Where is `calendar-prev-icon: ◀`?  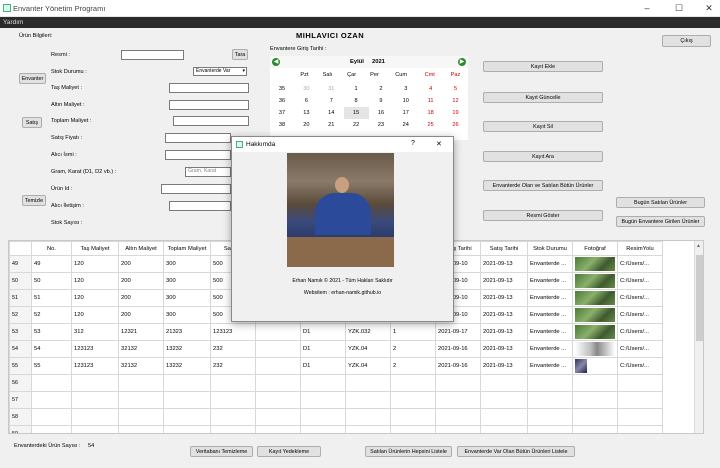
calendar-prev-icon: ◀ is located at coordinates (276, 62).